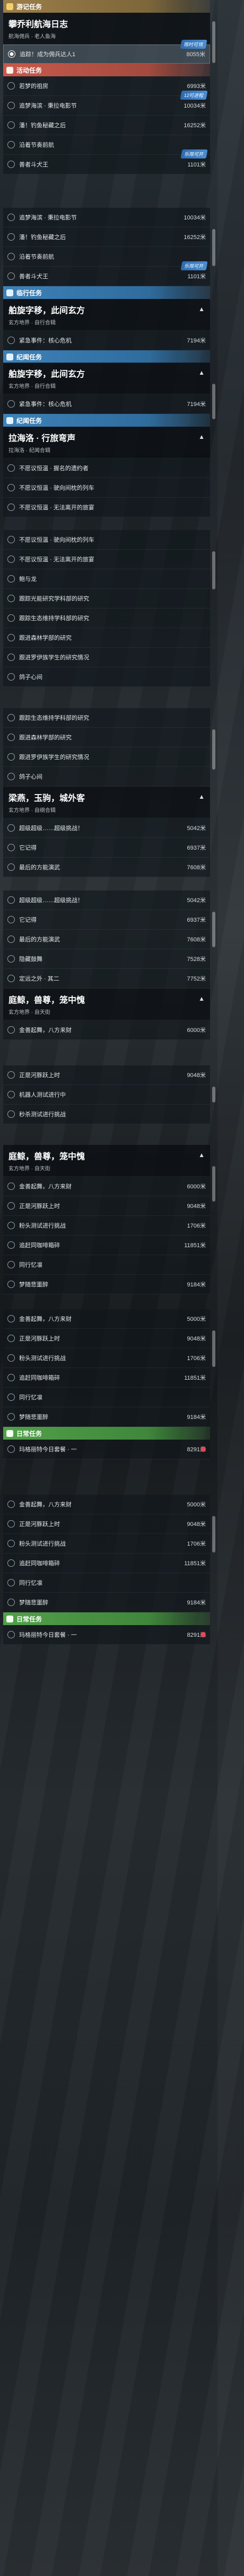 Image resolution: width=244 pixels, height=2576 pixels. I want to click on task-item: 追梦海滨 · 秉拉电影节 10034米 12可进程, so click(107, 103).